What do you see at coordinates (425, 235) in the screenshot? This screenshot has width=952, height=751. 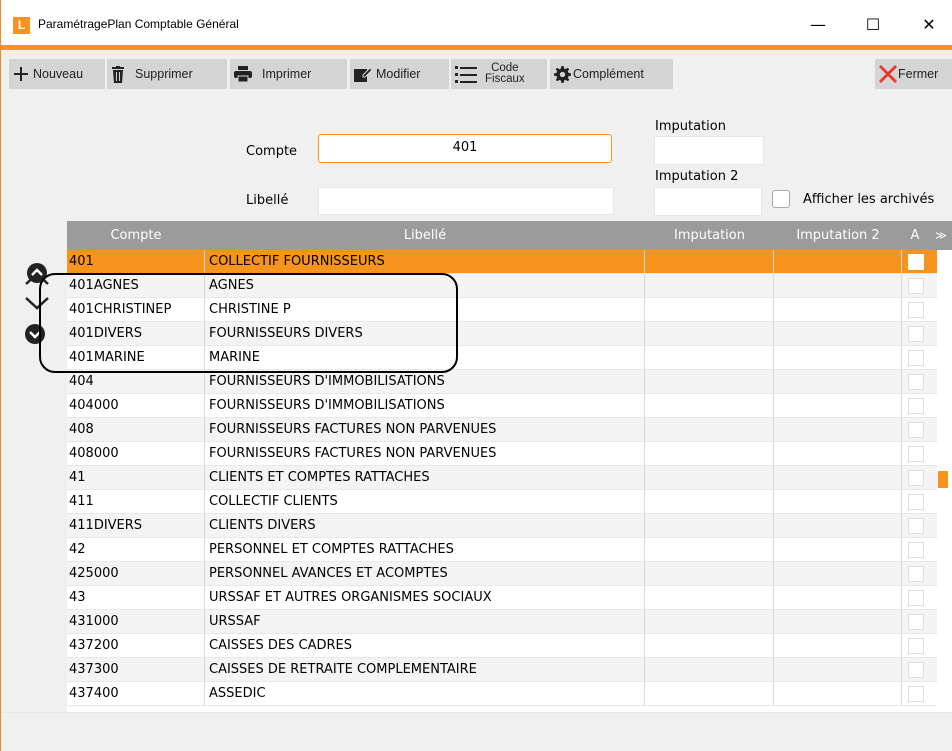 I see `column-libelle: Libellé` at bounding box center [425, 235].